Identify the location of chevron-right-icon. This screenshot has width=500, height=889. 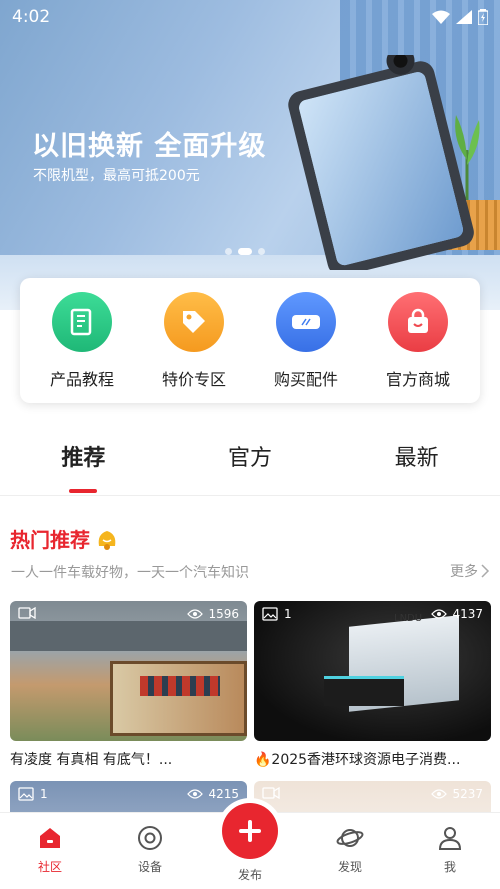
(485, 571).